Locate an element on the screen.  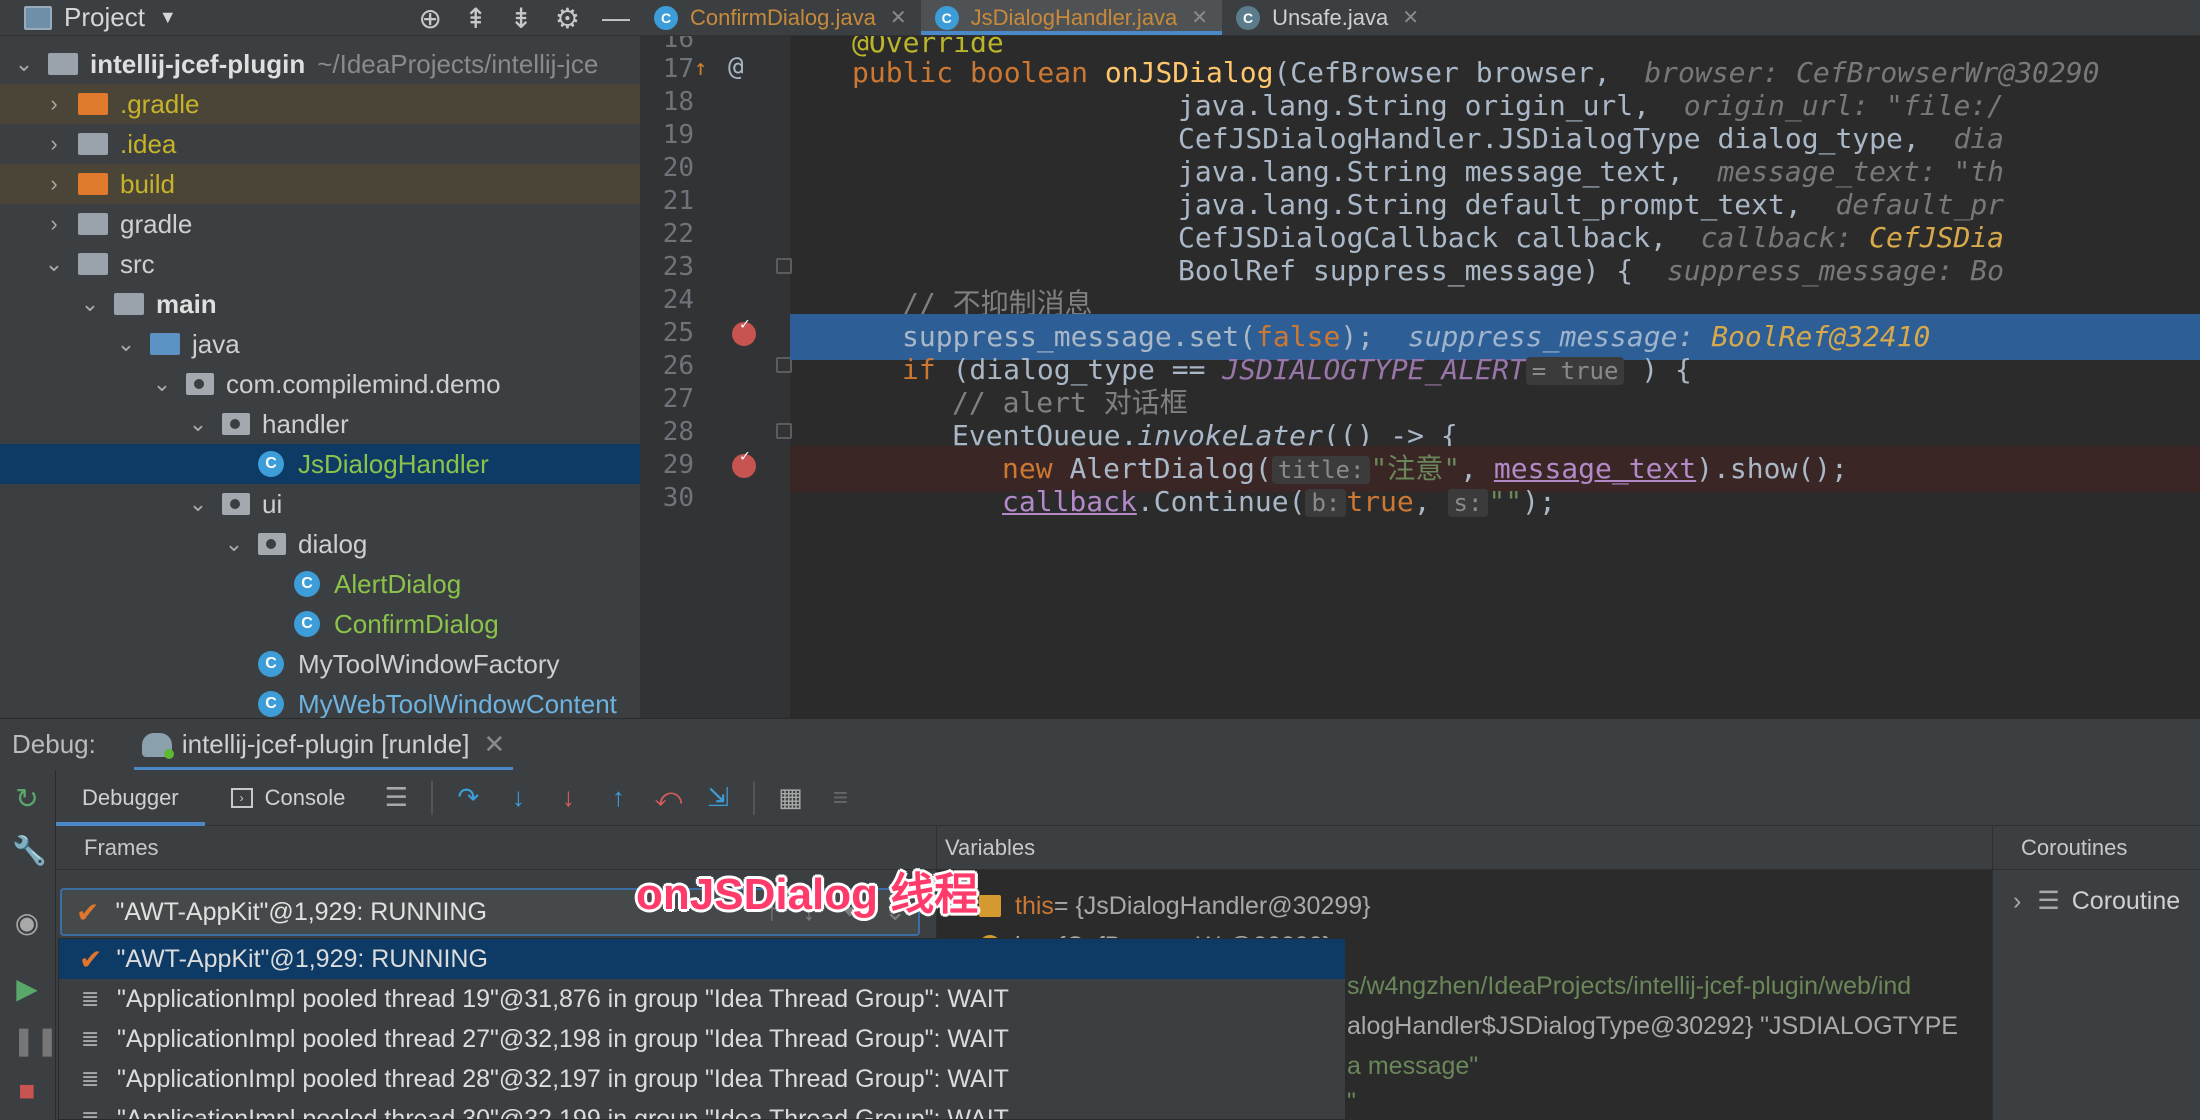
trace-icon: ≡ is located at coordinates (840, 798).